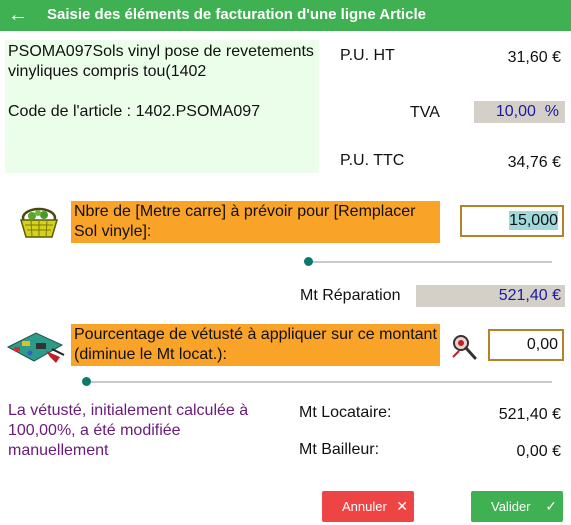 This screenshot has height=525, width=571. I want to click on cancel-button-label: Annuler, so click(364, 506).